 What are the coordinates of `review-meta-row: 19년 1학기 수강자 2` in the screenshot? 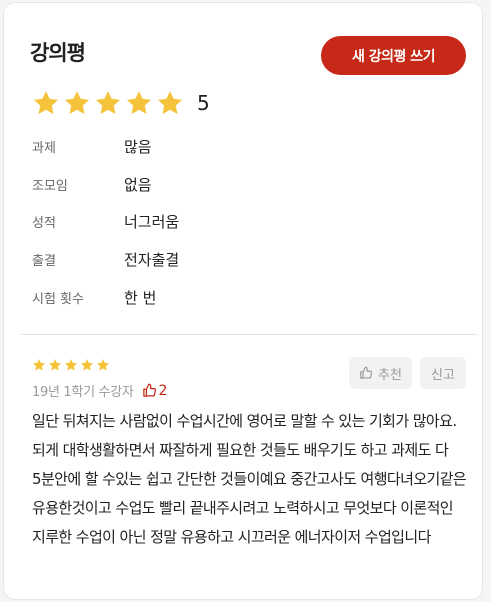 It's located at (100, 391).